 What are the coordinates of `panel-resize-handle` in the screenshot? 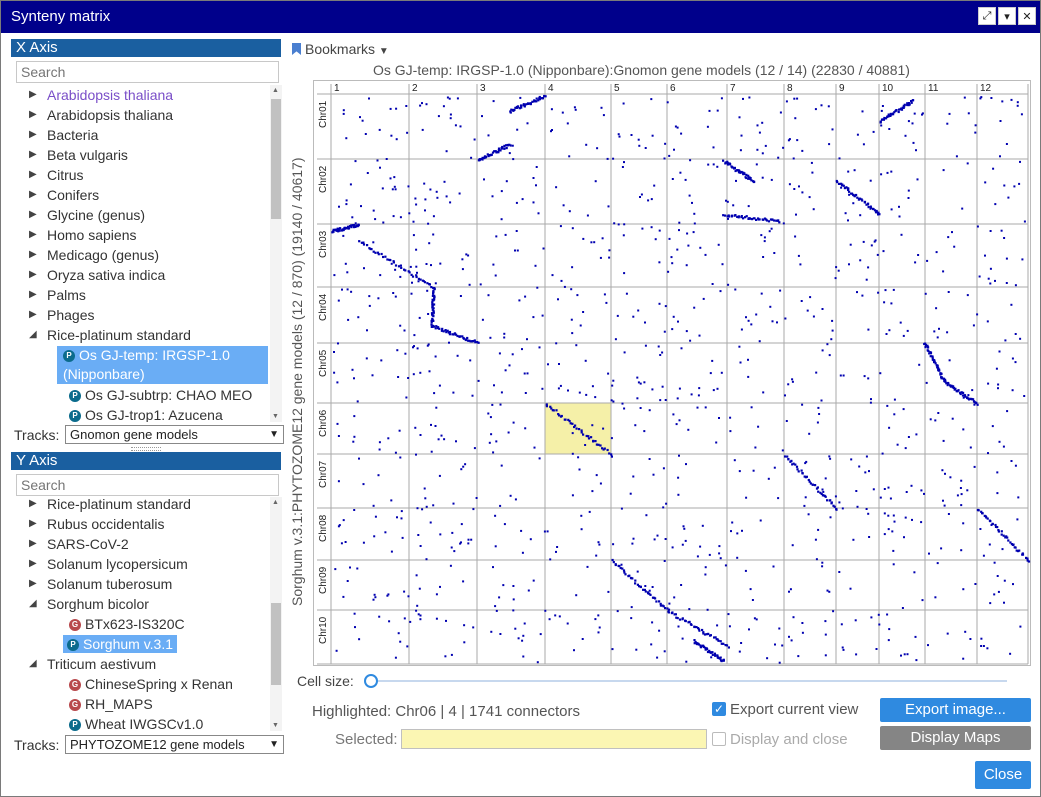 It's located at (146, 449).